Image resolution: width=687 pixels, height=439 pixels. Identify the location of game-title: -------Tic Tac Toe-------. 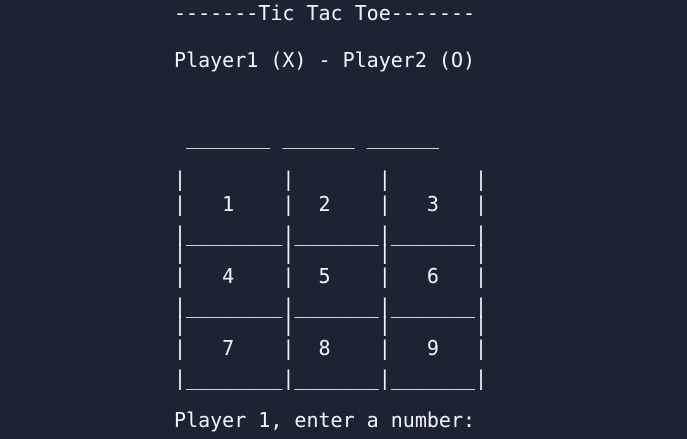
(325, 13).